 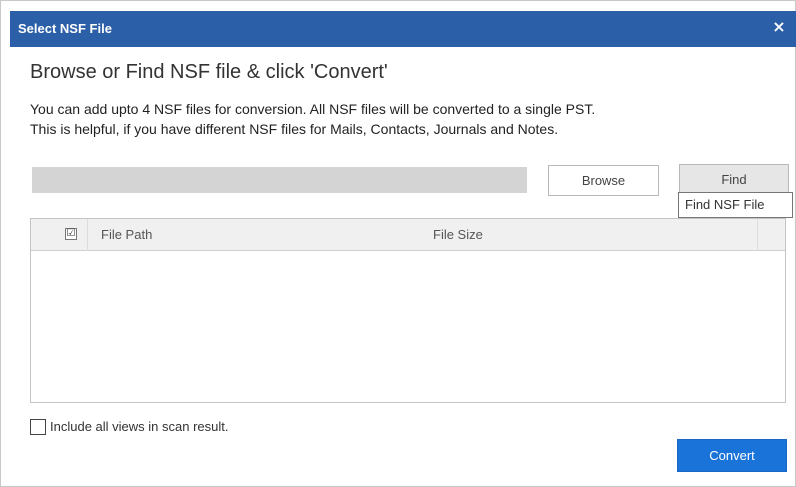 I want to click on dialog-titlebar: Select NSF File ×, so click(x=403, y=29).